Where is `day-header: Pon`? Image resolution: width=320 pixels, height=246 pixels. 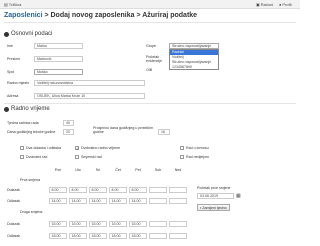 day-header: Pon is located at coordinates (58, 170).